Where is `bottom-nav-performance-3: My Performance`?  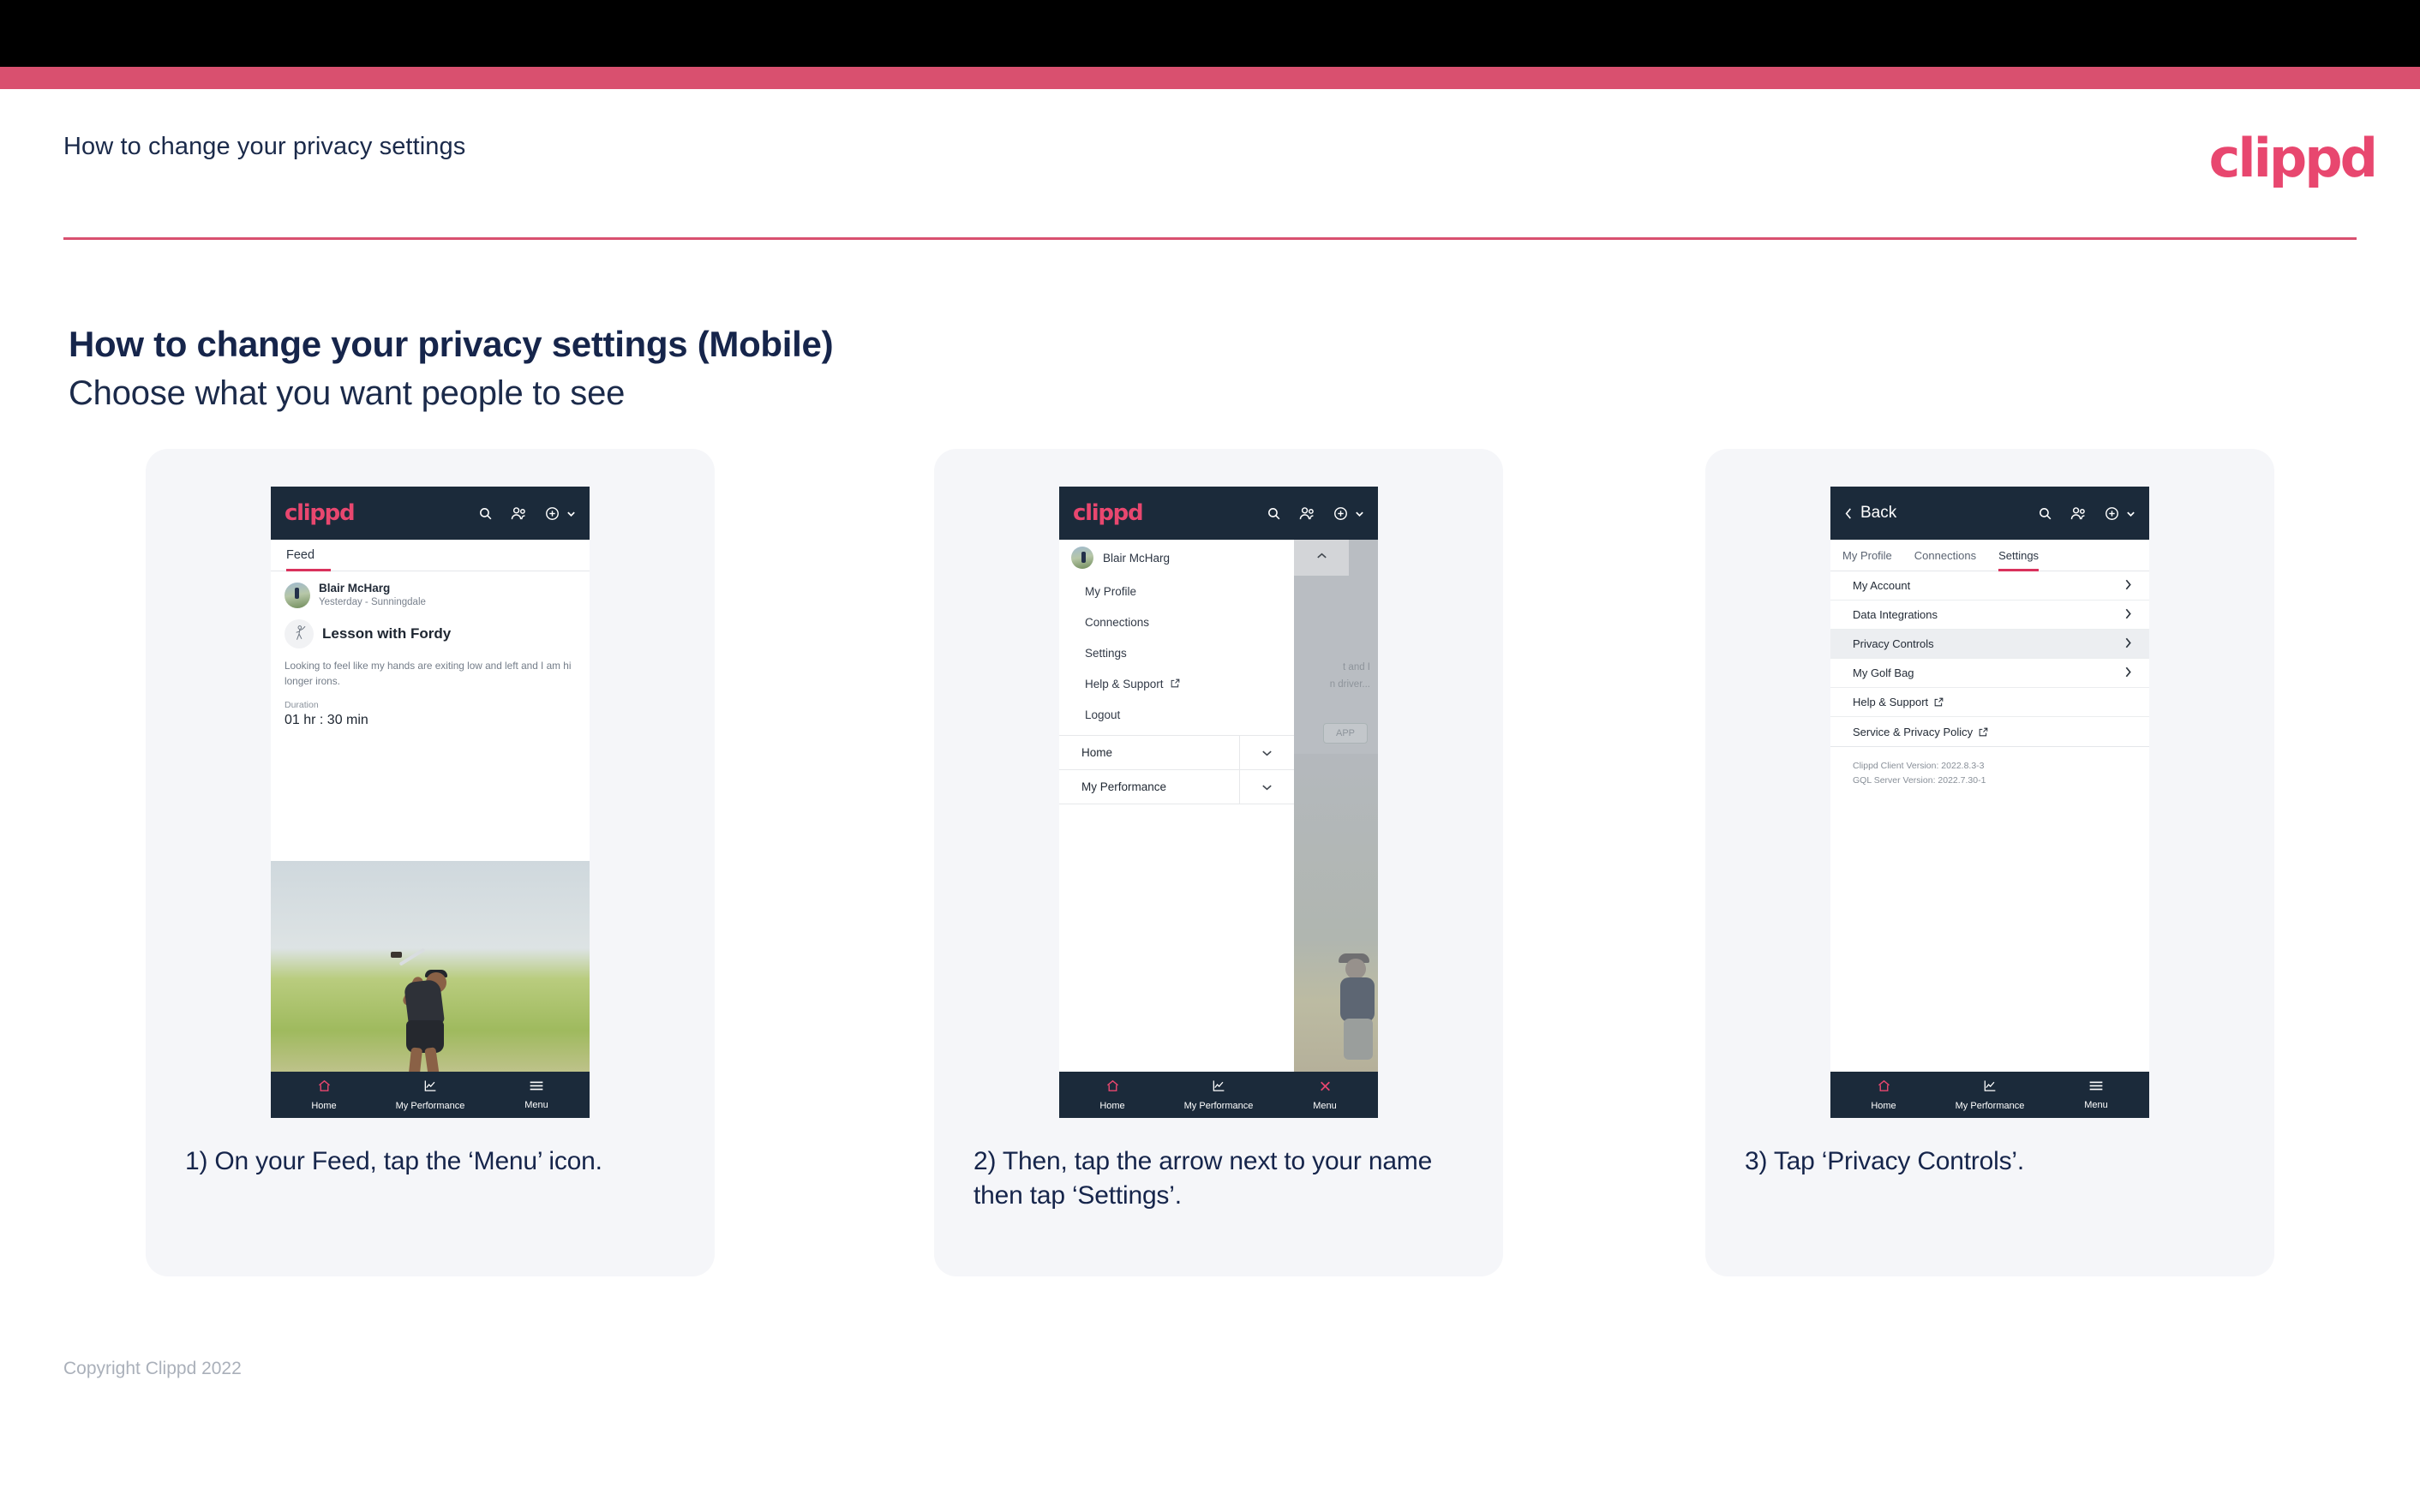
bottom-nav-performance-3: My Performance is located at coordinates (1990, 1095).